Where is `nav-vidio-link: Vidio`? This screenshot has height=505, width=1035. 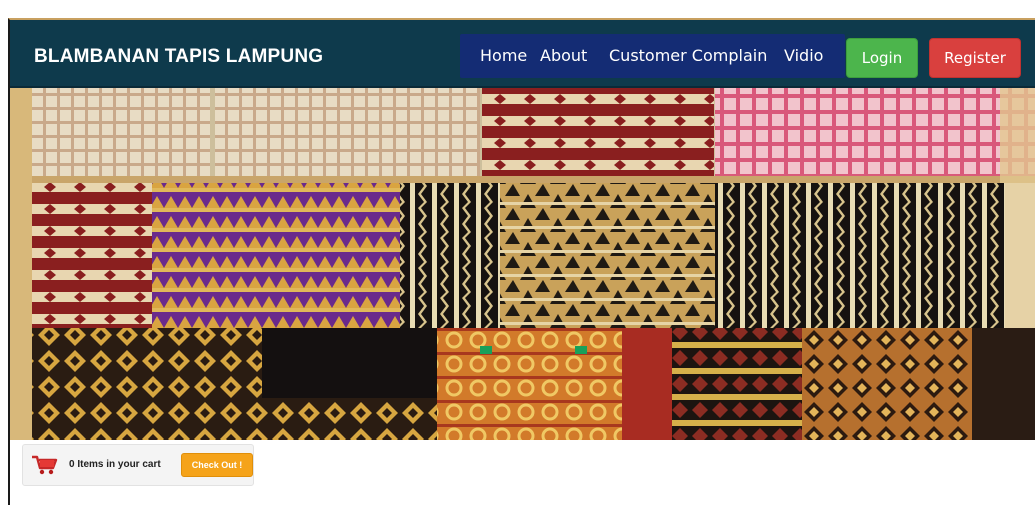 nav-vidio-link: Vidio is located at coordinates (803, 55).